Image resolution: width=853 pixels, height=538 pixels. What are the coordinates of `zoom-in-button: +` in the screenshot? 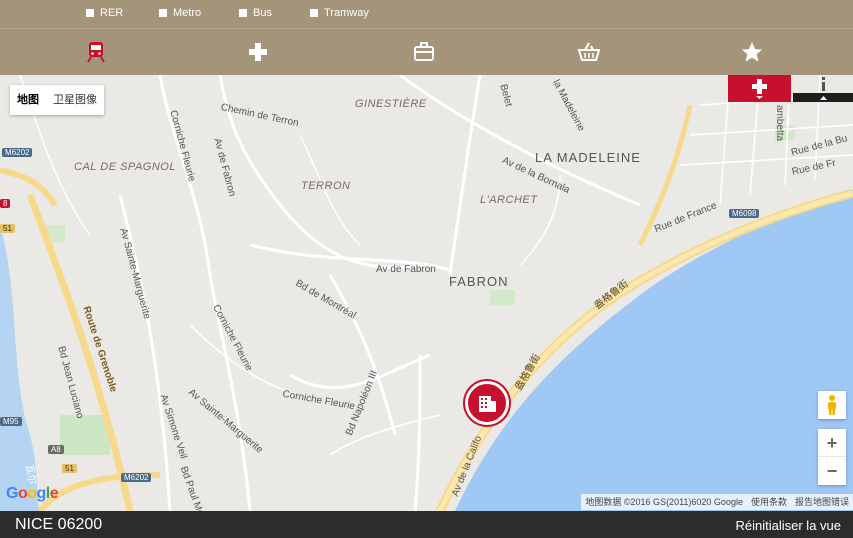 It's located at (832, 443).